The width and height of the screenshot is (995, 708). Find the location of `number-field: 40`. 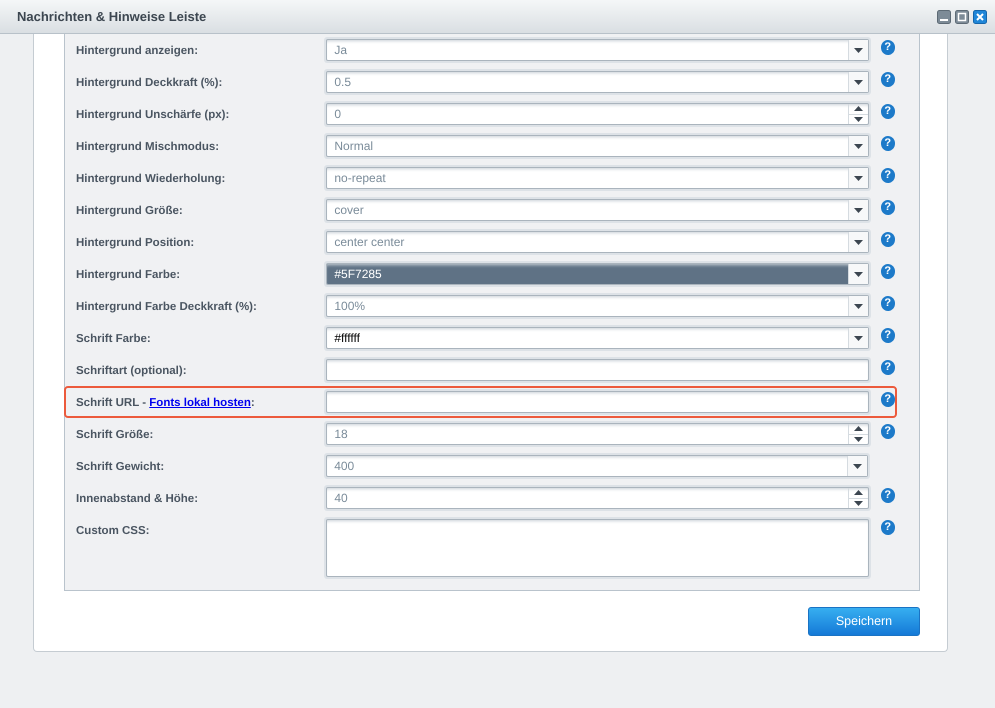

number-field: 40 is located at coordinates (597, 498).